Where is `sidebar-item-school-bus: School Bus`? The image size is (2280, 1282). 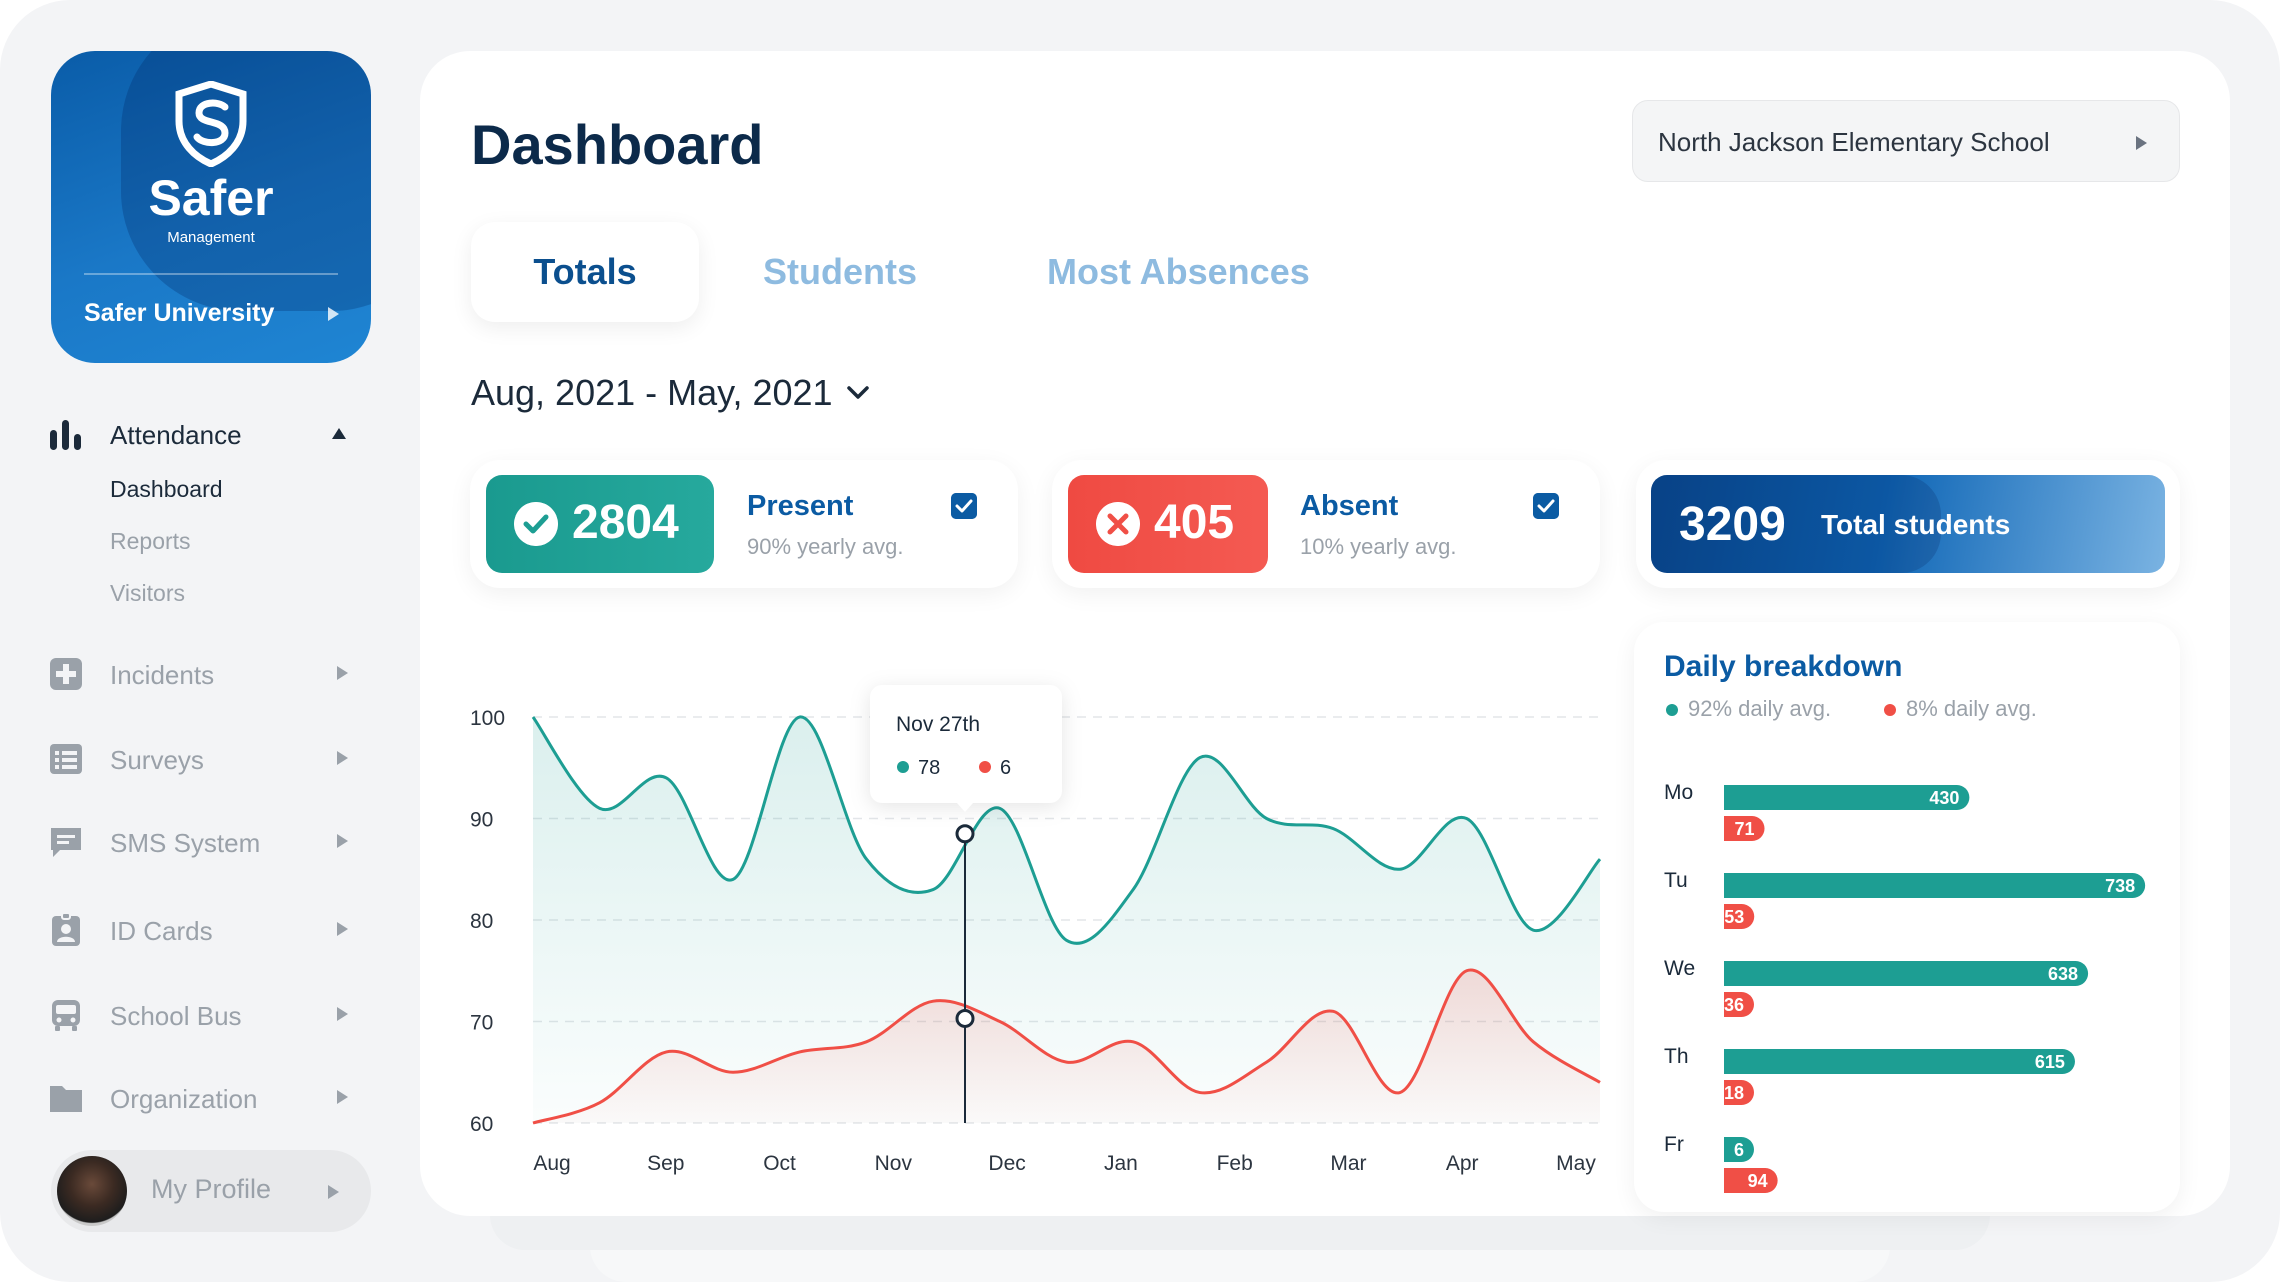
sidebar-item-school-bus: School Bus is located at coordinates (198, 1015).